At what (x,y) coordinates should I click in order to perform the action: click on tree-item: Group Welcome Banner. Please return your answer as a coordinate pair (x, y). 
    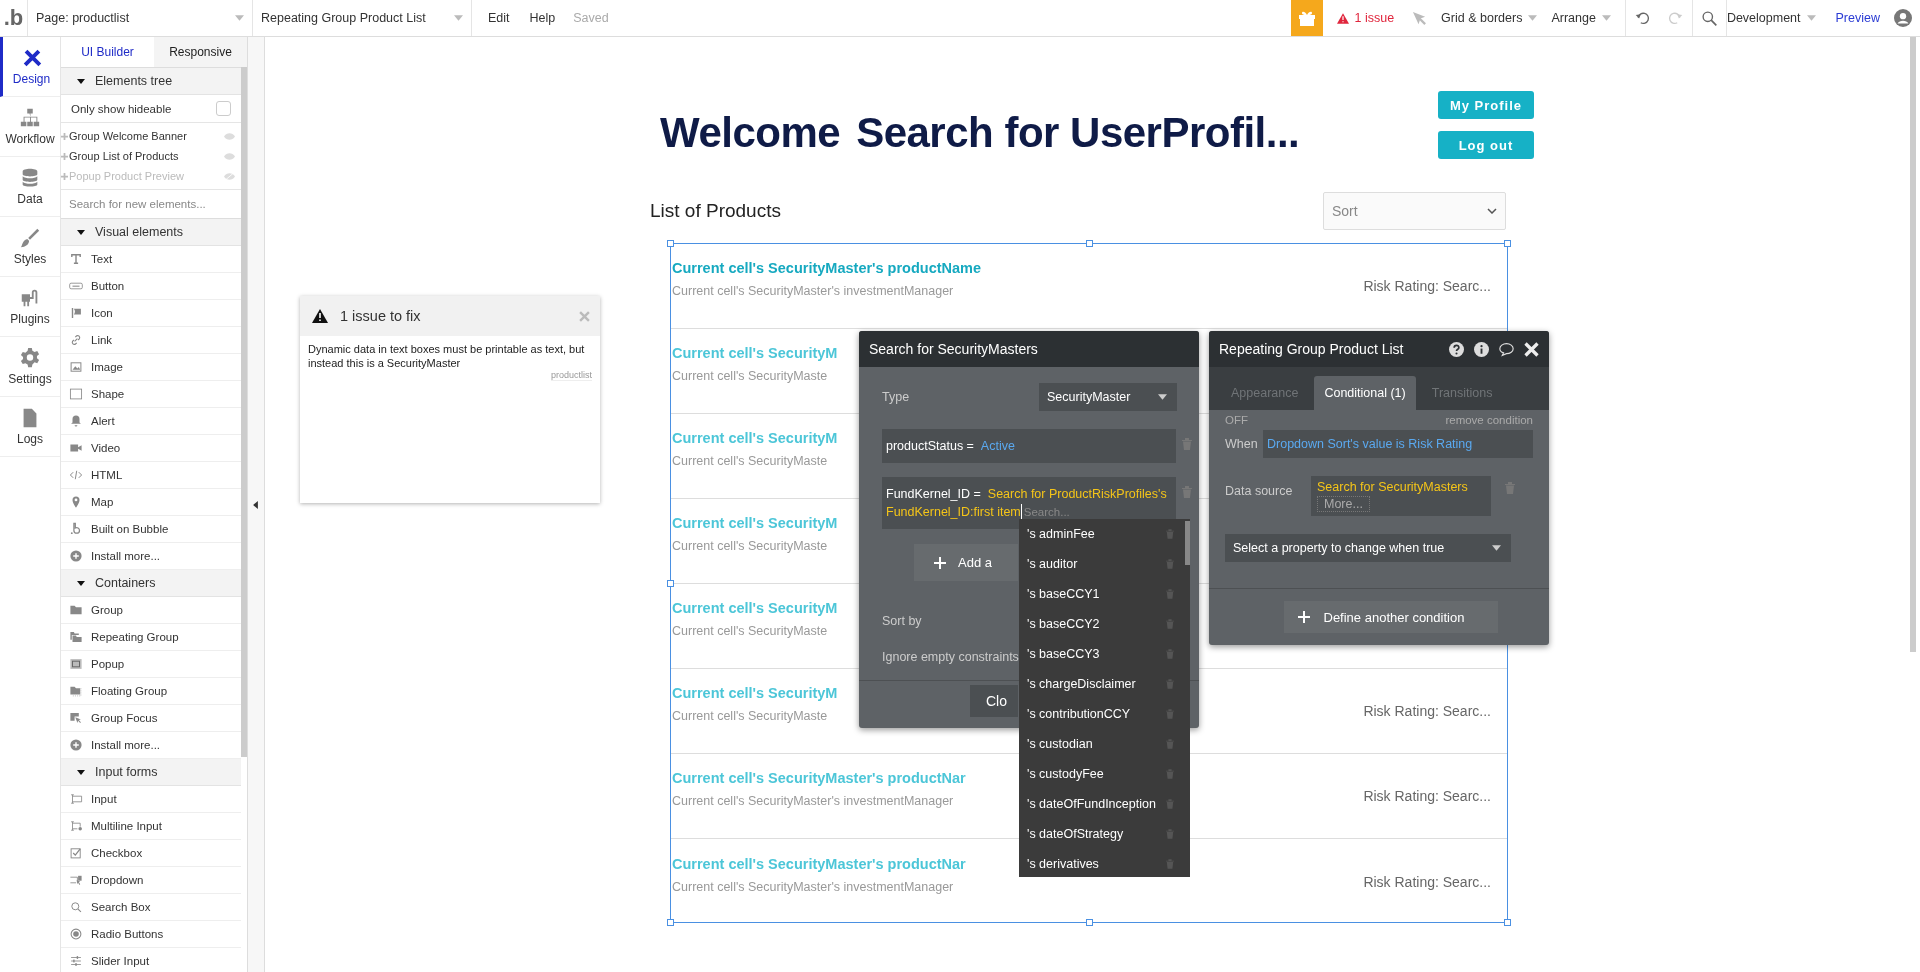
    Looking at the image, I should click on (151, 136).